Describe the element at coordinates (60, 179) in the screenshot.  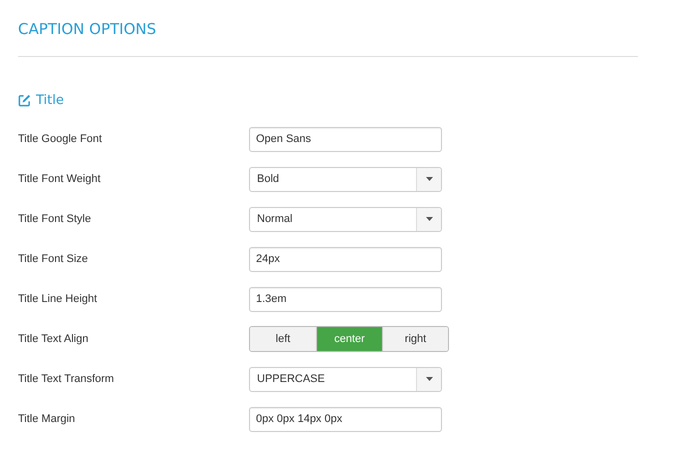
I see `field-label: Title Font Weight` at that location.